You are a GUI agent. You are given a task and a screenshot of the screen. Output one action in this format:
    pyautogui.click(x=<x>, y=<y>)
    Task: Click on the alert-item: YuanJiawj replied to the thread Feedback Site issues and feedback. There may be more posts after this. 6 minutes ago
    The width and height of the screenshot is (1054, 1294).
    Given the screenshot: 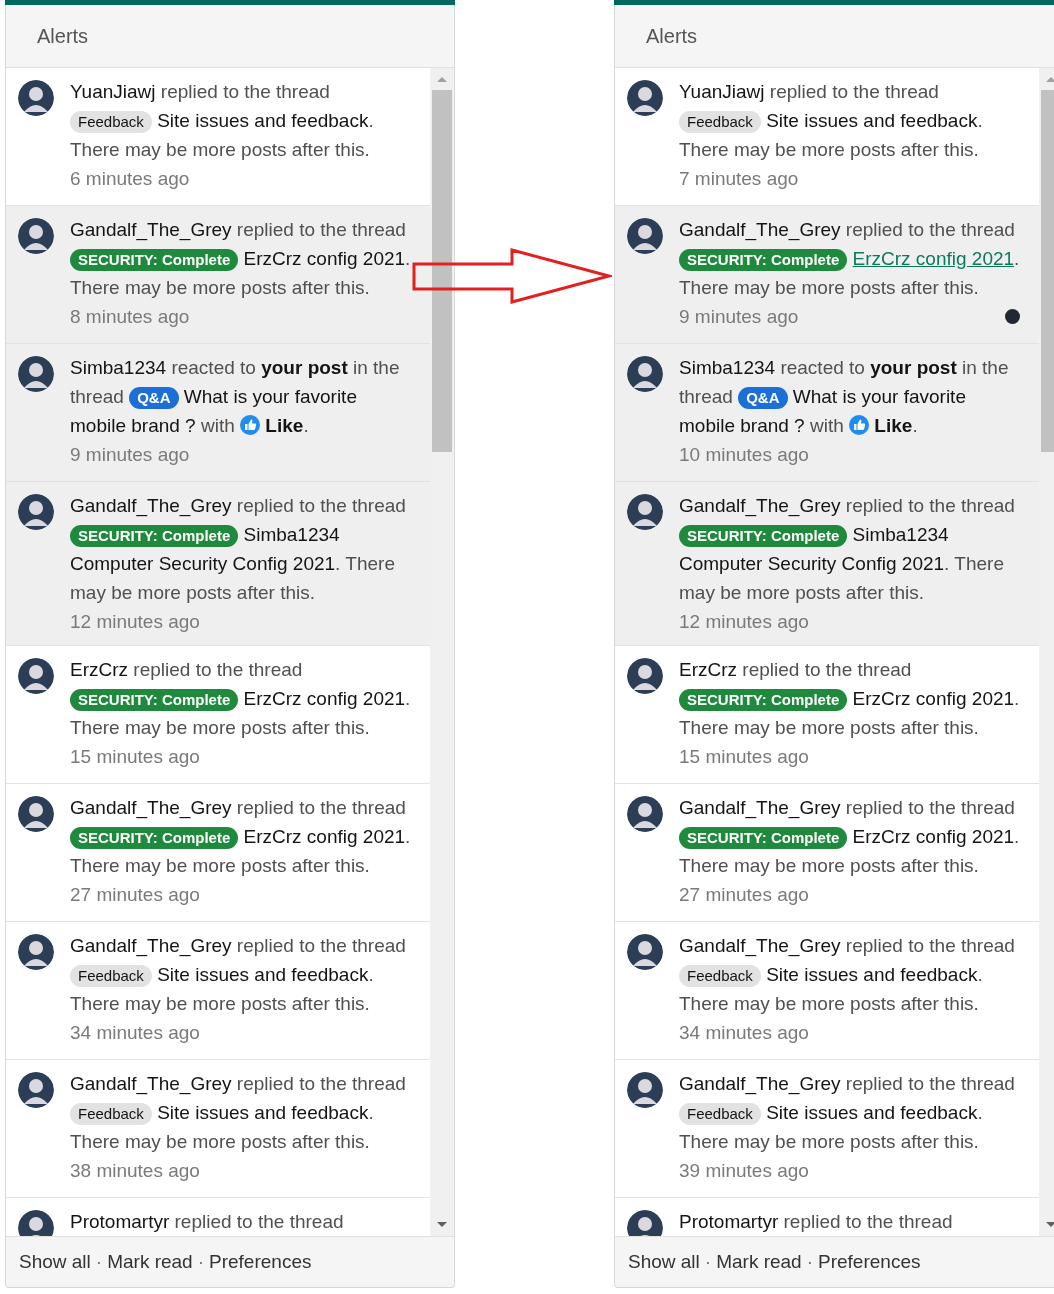 What is the action you would take?
    pyautogui.click(x=218, y=137)
    